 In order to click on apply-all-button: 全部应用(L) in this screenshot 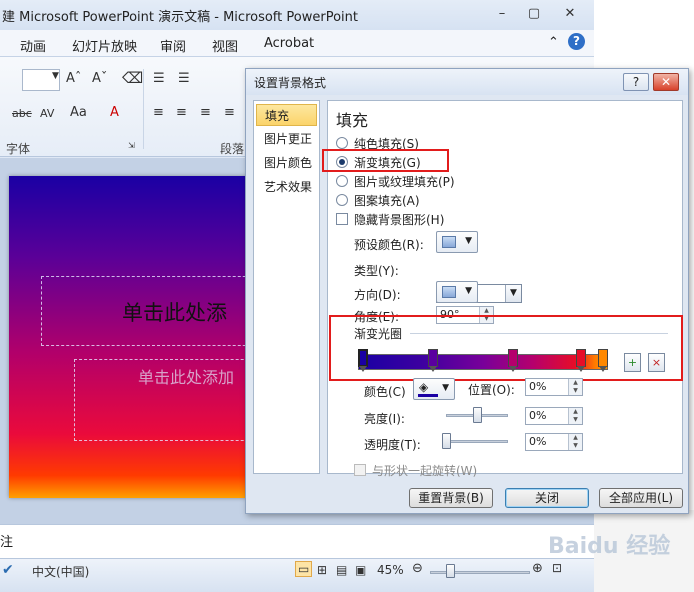, I will do `click(641, 498)`.